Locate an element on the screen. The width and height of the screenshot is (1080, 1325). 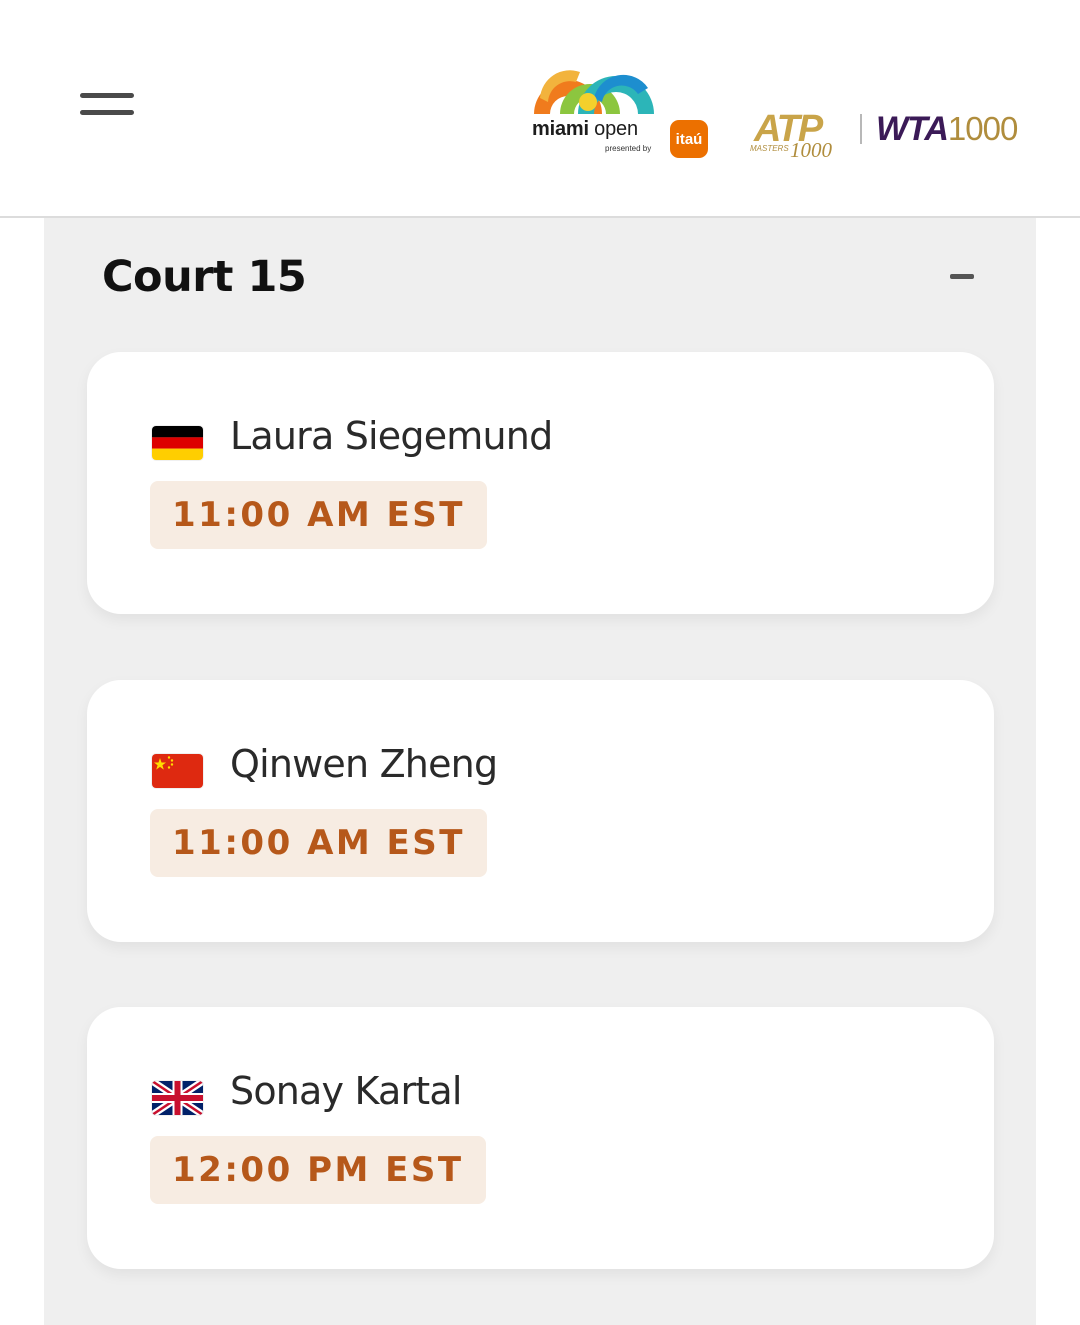
player-name: Sonay Kartal is located at coordinates (346, 1091).